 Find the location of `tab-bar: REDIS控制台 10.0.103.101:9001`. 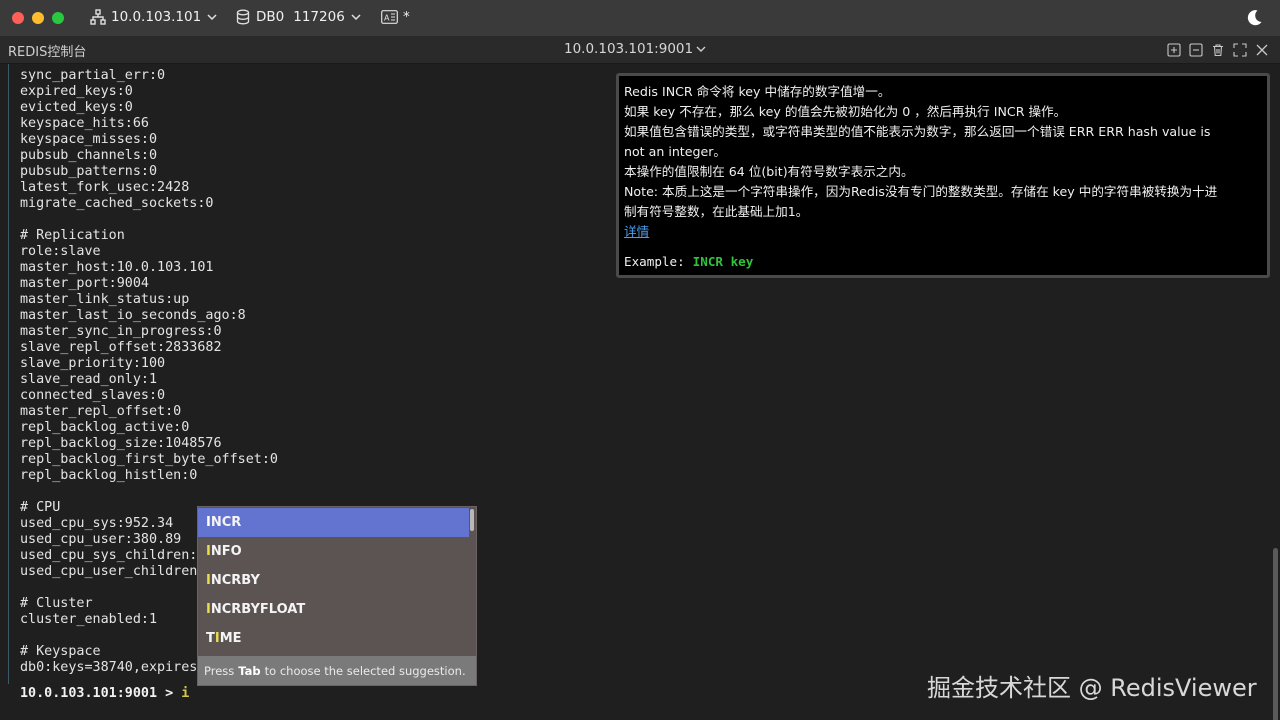

tab-bar: REDIS控制台 10.0.103.101:9001 is located at coordinates (640, 50).